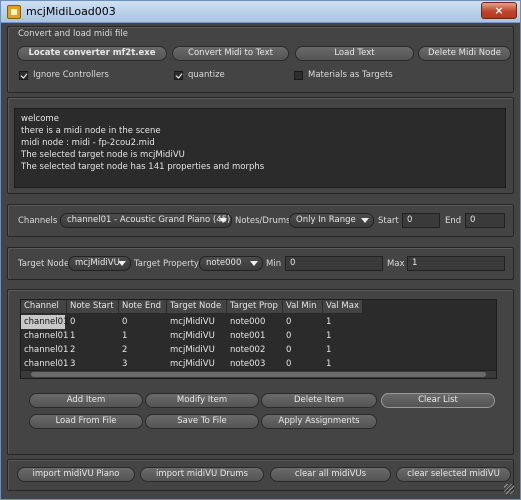 This screenshot has height=500, width=521. What do you see at coordinates (123, 364) in the screenshot?
I see `table-row-cell-note-end: 3` at bounding box center [123, 364].